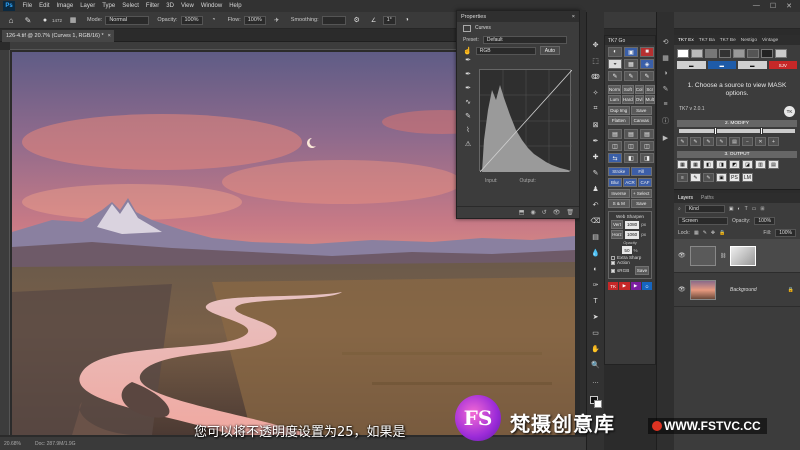 The width and height of the screenshot is (800, 450). What do you see at coordinates (715, 131) in the screenshot?
I see `slider-handle-left` at bounding box center [715, 131].